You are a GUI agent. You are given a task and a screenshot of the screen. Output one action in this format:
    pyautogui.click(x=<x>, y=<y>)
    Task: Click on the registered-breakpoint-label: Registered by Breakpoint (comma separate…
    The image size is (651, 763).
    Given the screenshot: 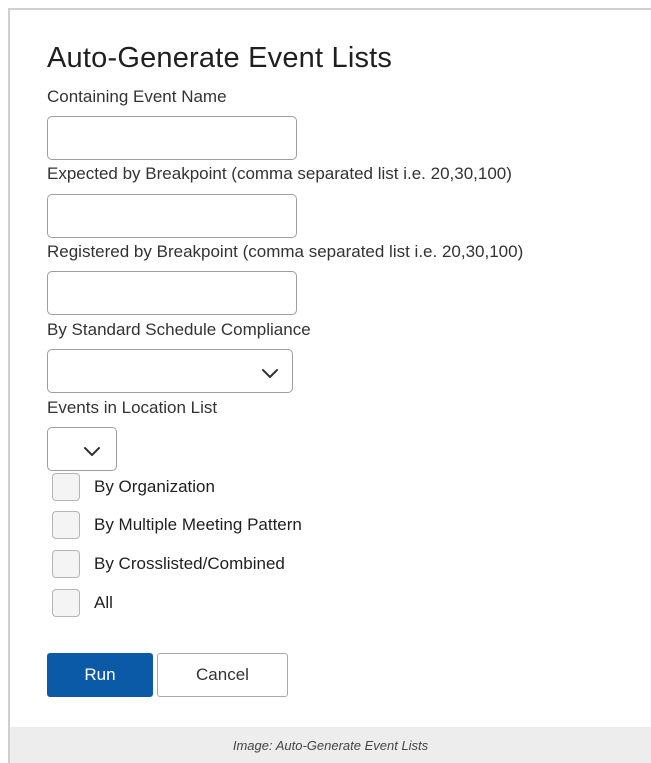 What is the action you would take?
    pyautogui.click(x=285, y=251)
    